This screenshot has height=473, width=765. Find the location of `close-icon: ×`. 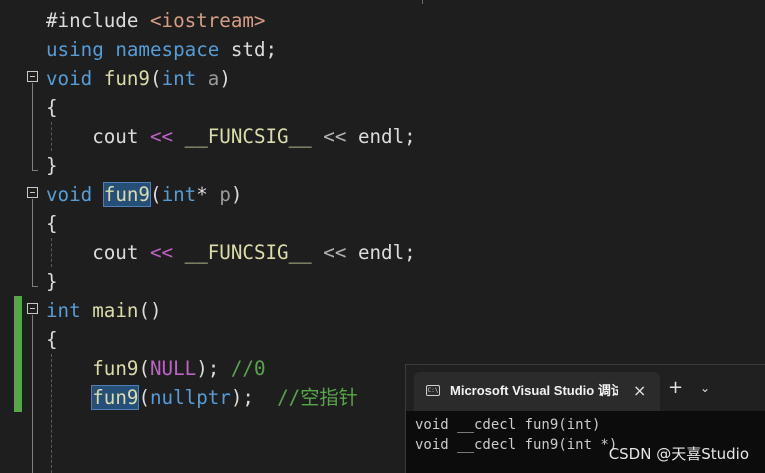

close-icon: × is located at coordinates (639, 391).